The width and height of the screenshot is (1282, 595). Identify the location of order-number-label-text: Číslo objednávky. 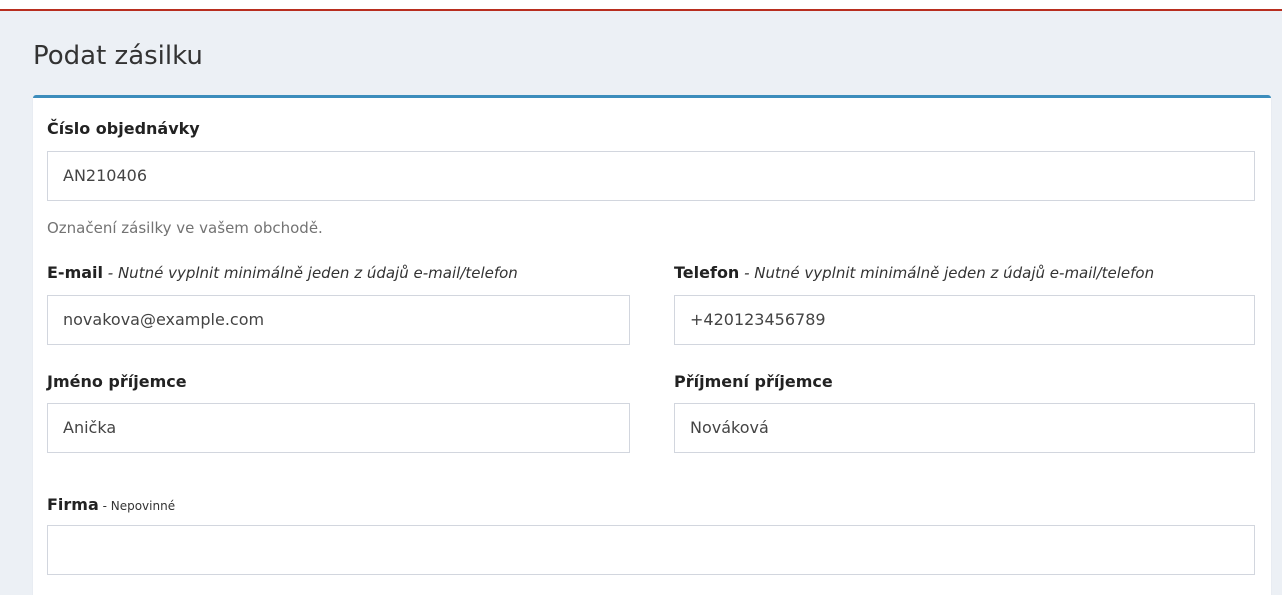
(123, 128).